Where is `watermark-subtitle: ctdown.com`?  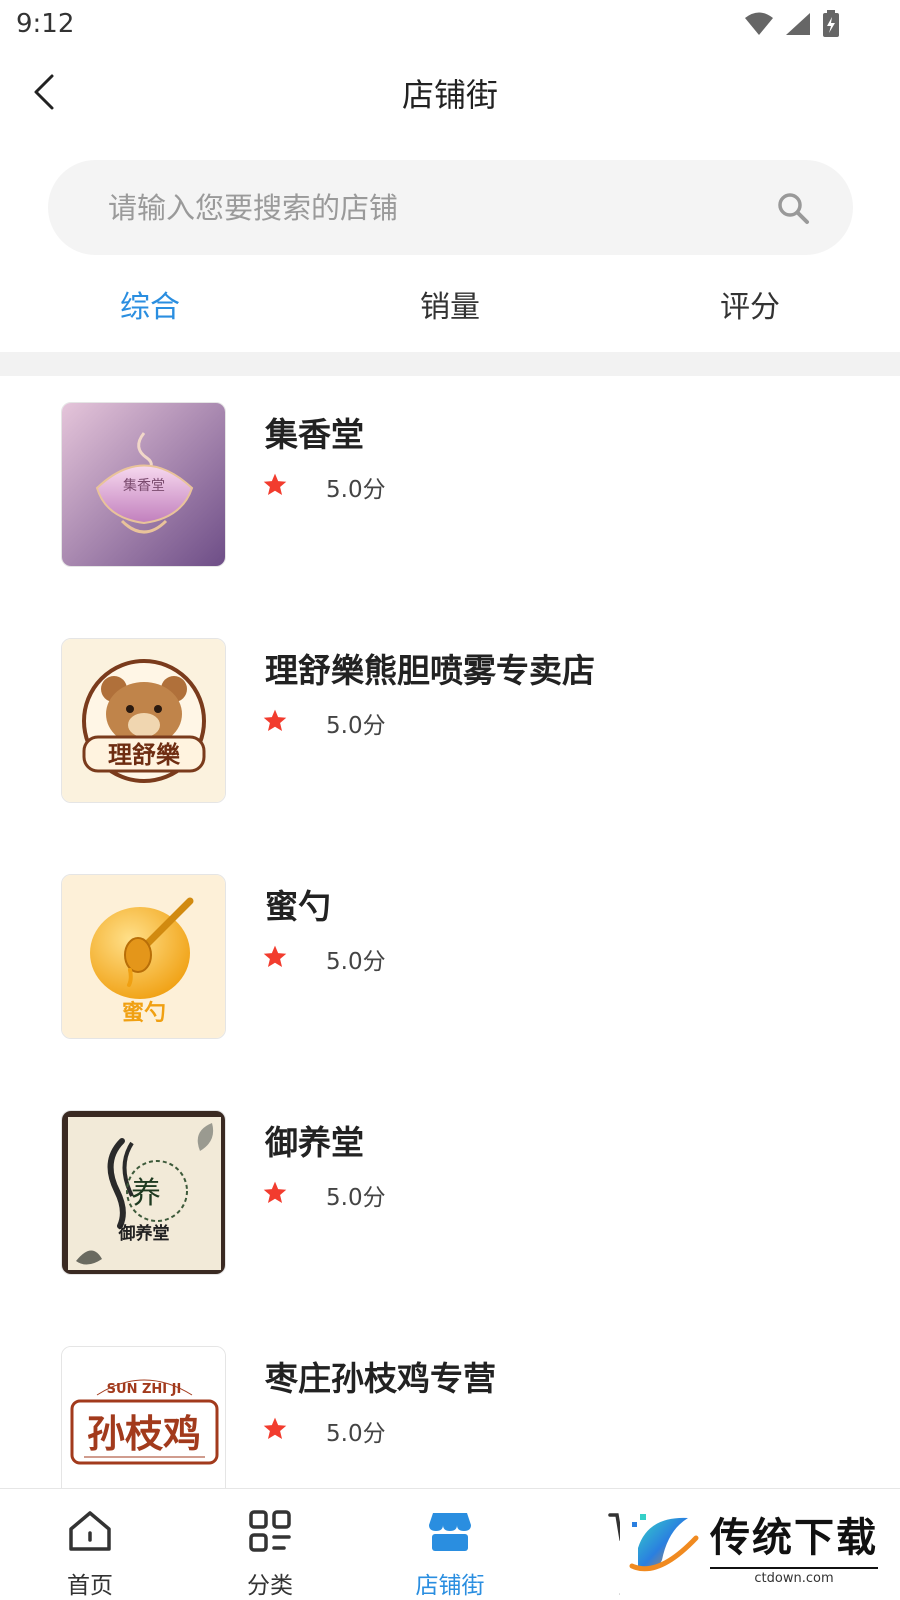 watermark-subtitle: ctdown.com is located at coordinates (794, 1576).